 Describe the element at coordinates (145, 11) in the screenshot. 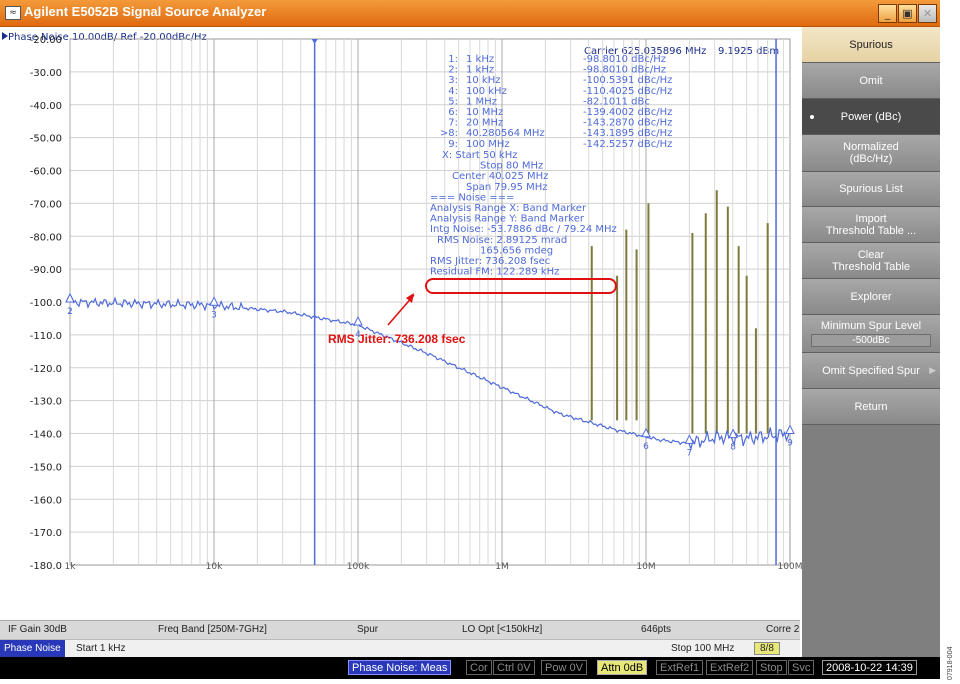

I see `window-title: Agilent E5052B Signal Source Analyzer` at that location.